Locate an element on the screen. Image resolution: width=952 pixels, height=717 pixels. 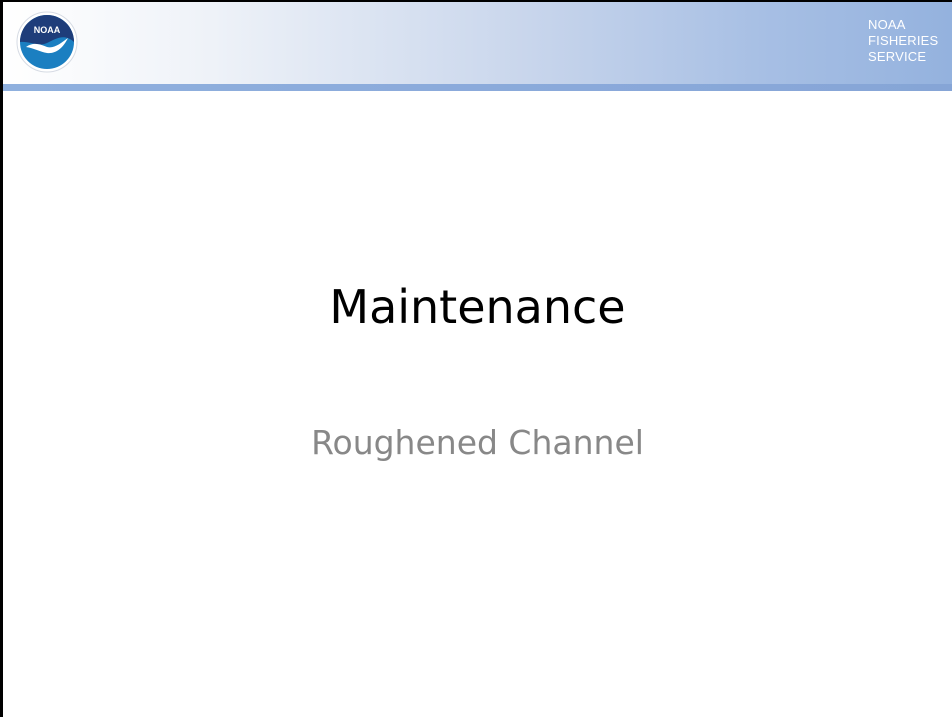
header-rule is located at coordinates (477, 87).